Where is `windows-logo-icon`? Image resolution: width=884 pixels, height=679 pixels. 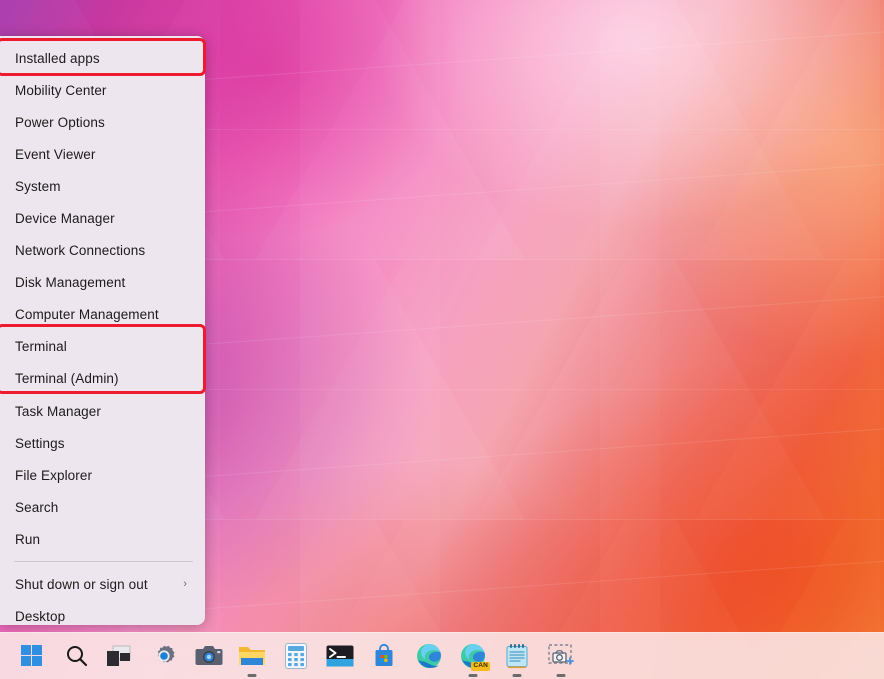 windows-logo-icon is located at coordinates (31, 655).